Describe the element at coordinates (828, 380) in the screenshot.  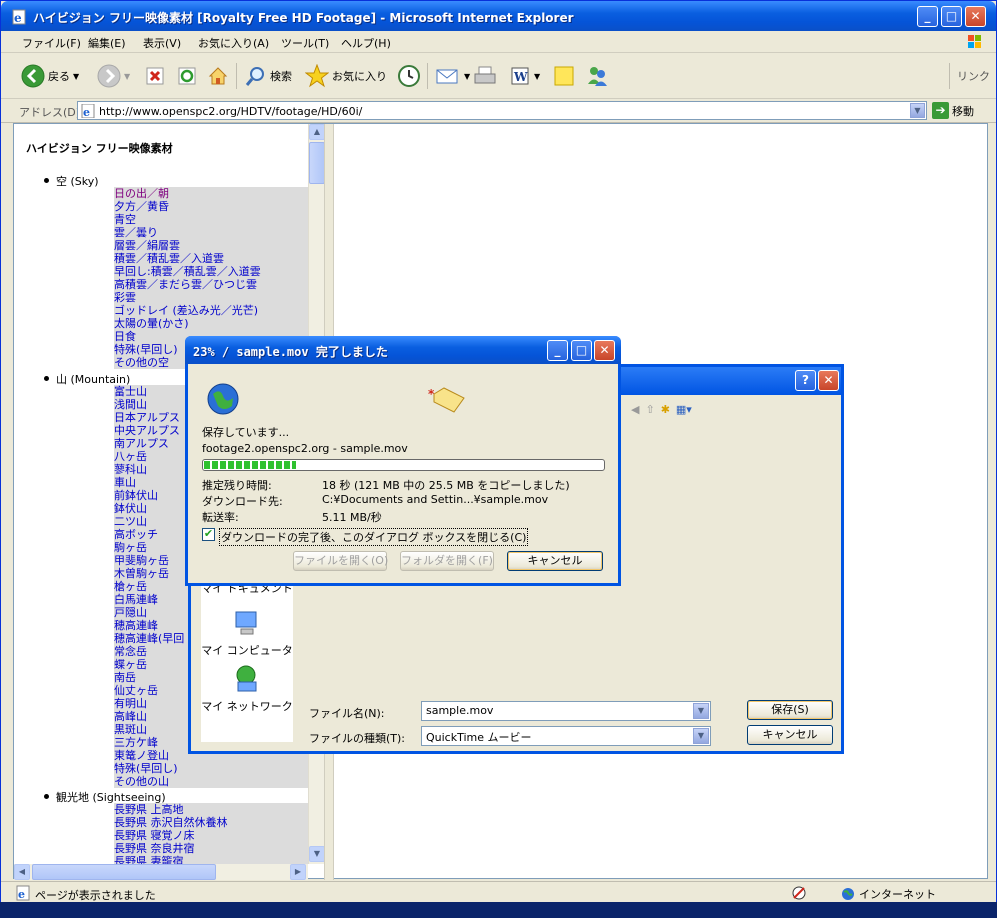
I see `save-close-button: ✕` at that location.